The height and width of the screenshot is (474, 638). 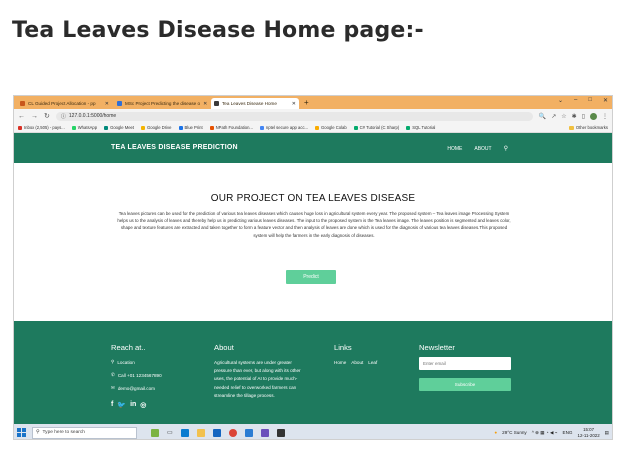 I want to click on taskbar-search-placeholder: Type here to search, so click(x=63, y=432).